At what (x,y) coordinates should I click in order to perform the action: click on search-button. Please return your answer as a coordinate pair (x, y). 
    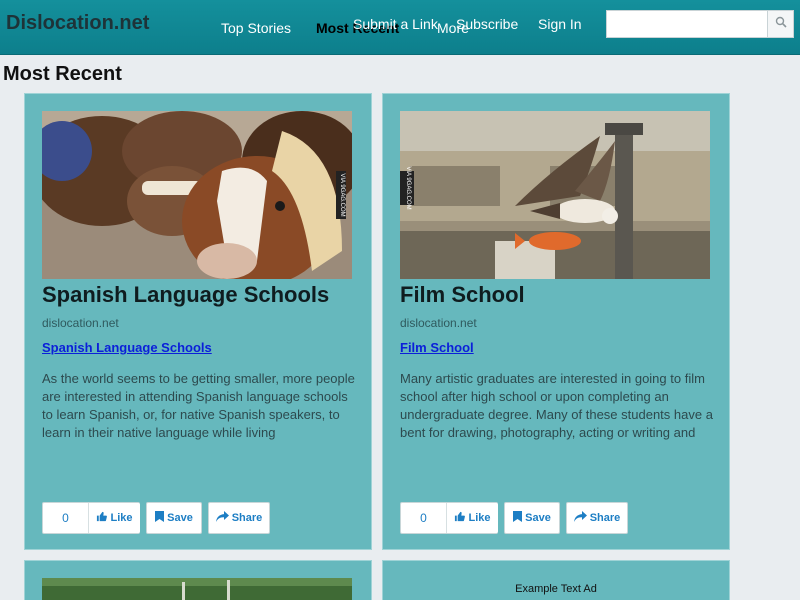
    Looking at the image, I should click on (780, 24).